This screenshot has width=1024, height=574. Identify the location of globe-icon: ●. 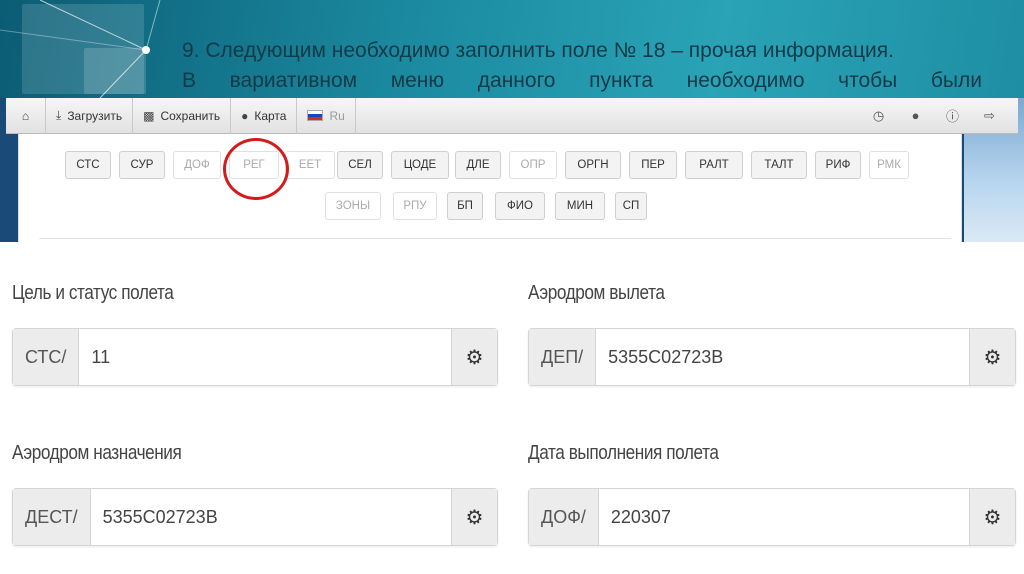
(245, 115).